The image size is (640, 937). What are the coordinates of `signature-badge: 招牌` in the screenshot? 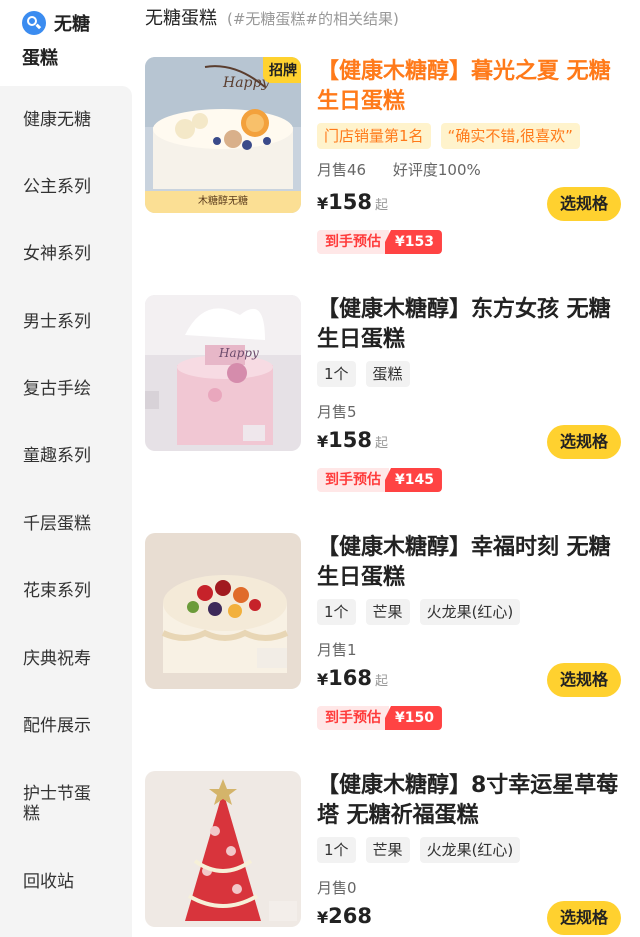 It's located at (282, 70).